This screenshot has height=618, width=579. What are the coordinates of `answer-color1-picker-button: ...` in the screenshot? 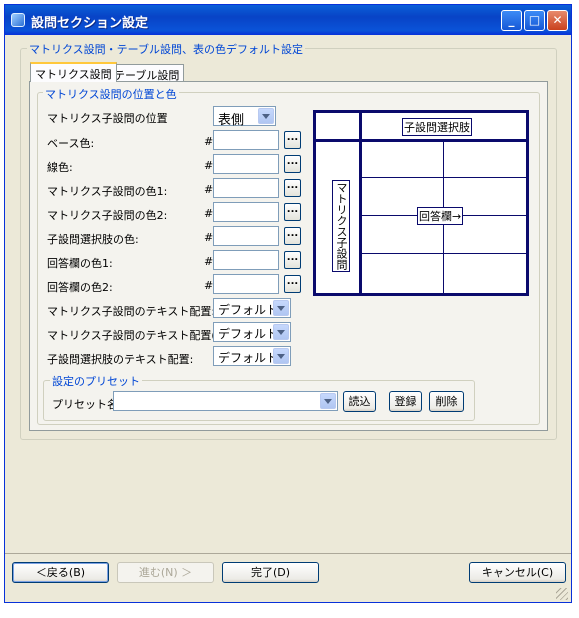 It's located at (292, 260).